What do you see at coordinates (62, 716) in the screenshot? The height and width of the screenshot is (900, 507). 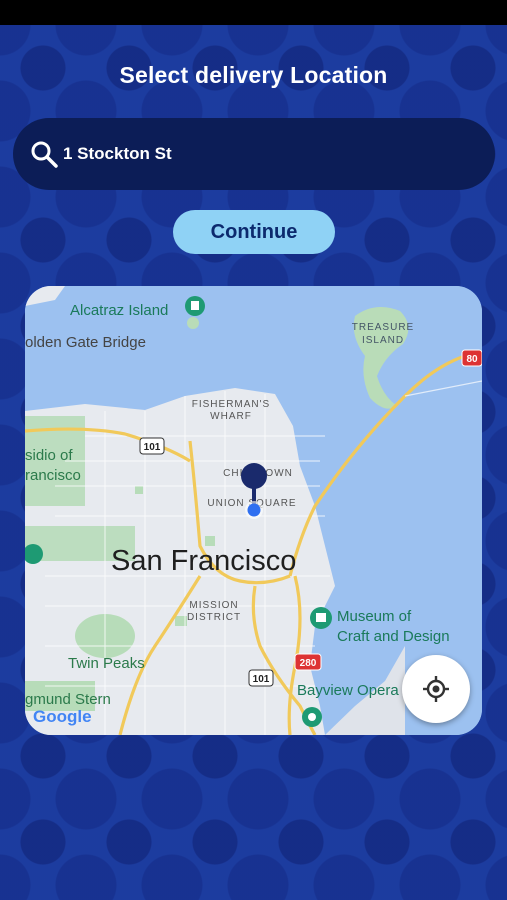 I see `google-logo: Google` at bounding box center [62, 716].